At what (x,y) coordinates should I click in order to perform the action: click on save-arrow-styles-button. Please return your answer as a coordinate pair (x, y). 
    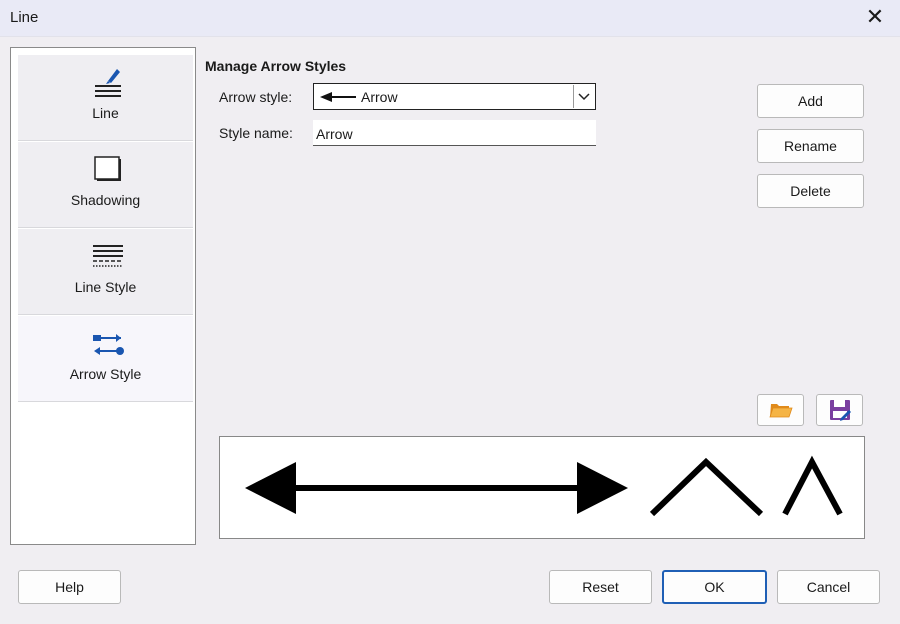
    Looking at the image, I should click on (839, 410).